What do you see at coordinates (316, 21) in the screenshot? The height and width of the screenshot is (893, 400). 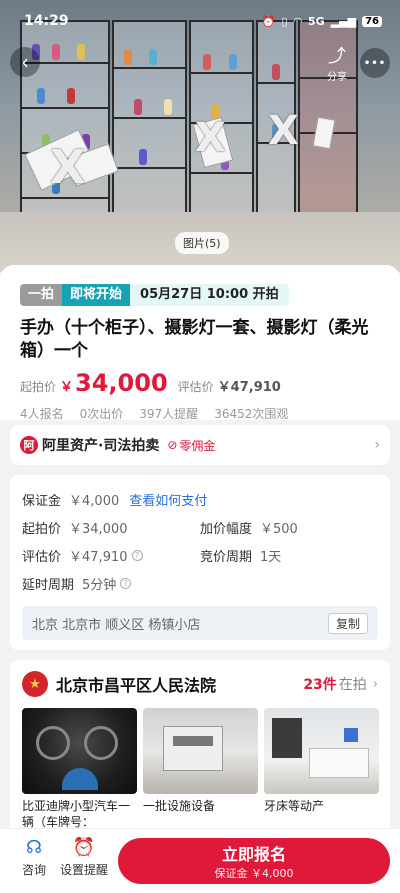 I see `network-label: 5G` at bounding box center [316, 21].